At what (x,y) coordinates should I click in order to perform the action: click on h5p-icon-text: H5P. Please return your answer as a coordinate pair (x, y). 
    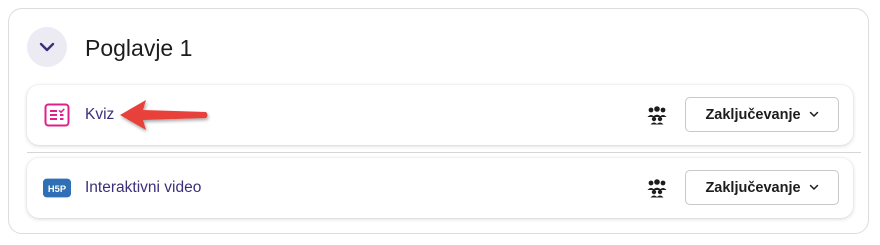
    Looking at the image, I should click on (57, 189).